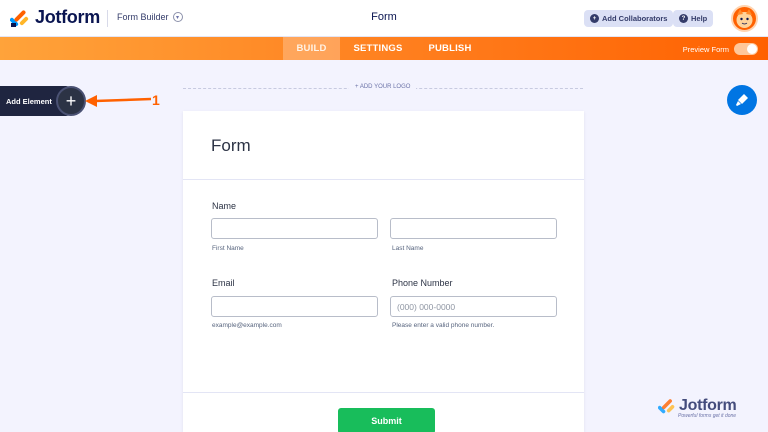 This screenshot has width=768, height=432. Describe the element at coordinates (443, 325) in the screenshot. I see `phone-sublabel: Please enter a valid phone number.` at that location.